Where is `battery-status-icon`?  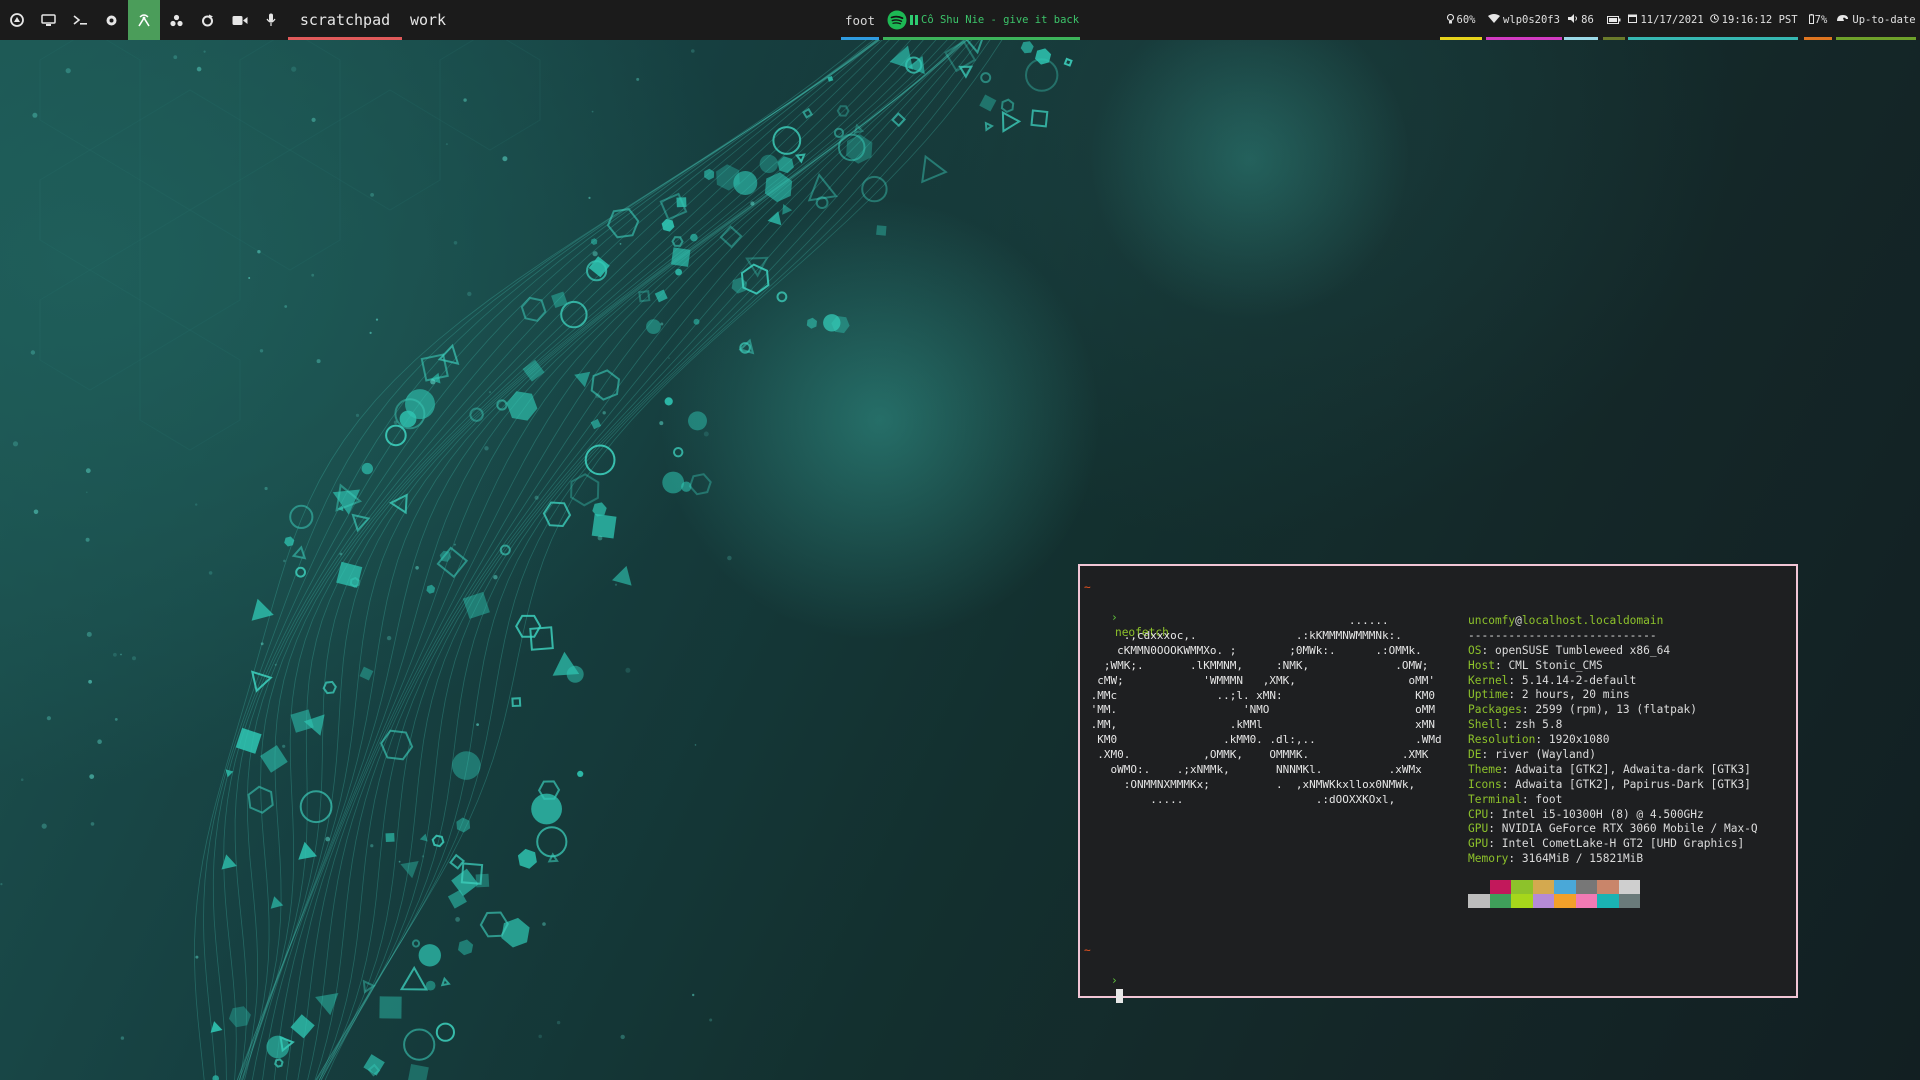 battery-status-icon is located at coordinates (1614, 20).